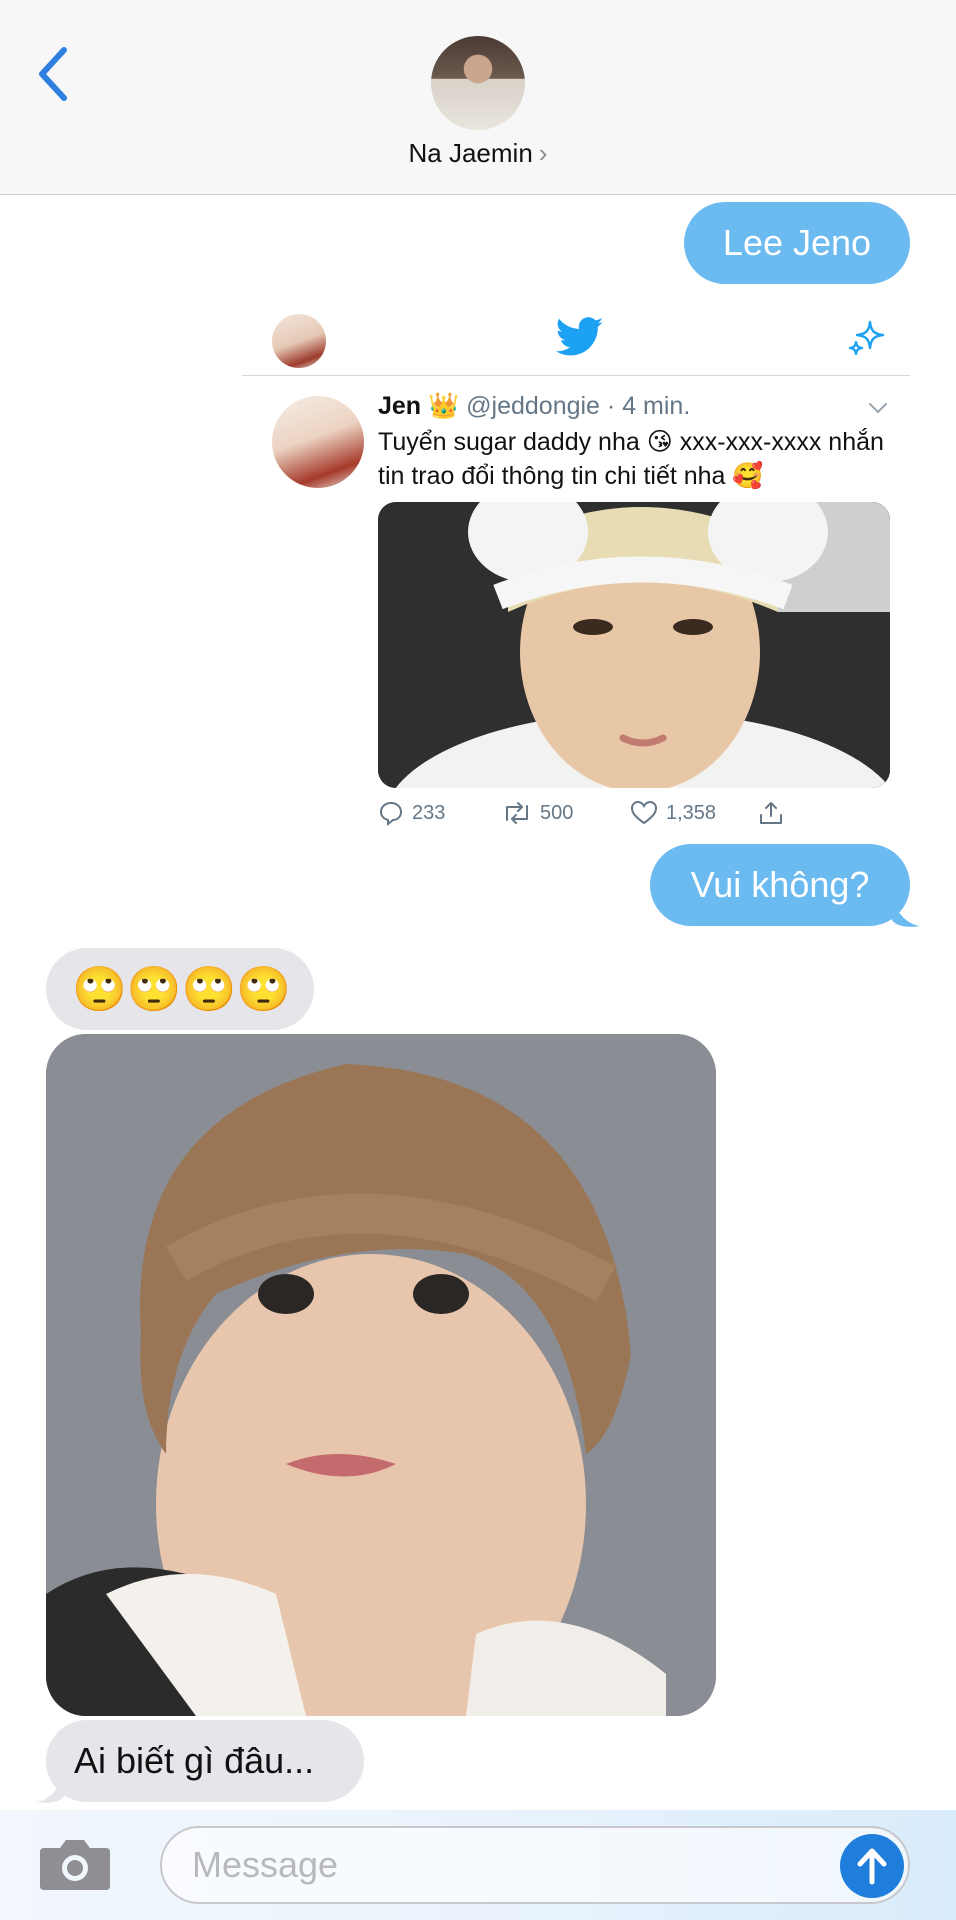 The height and width of the screenshot is (1920, 956). I want to click on retweet-count: 500, so click(557, 812).